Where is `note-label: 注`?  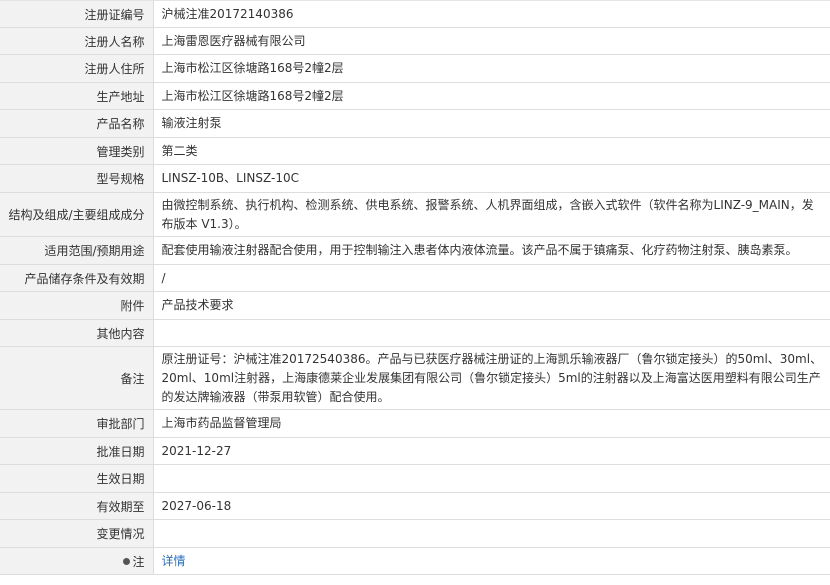
note-label: 注 is located at coordinates (138, 561).